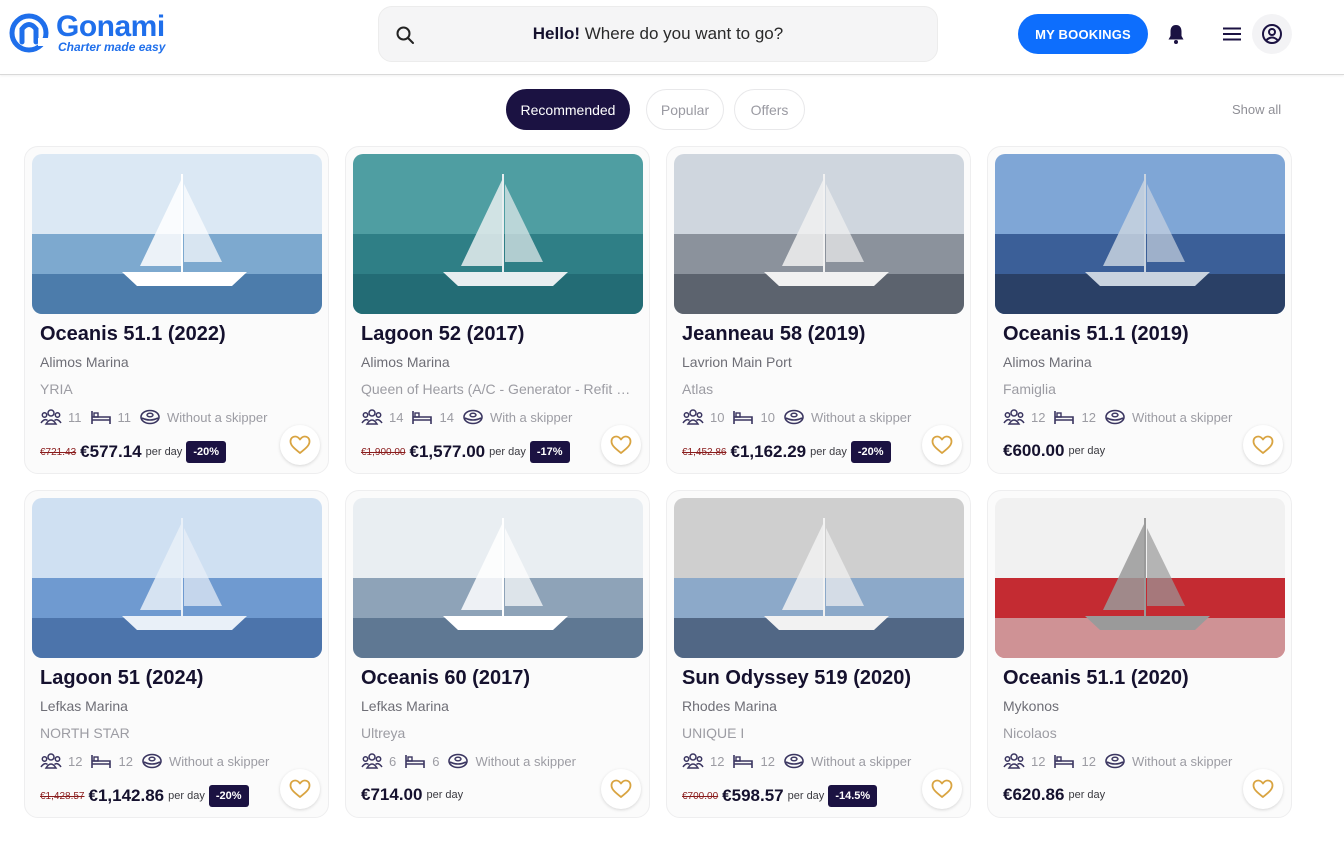 The image size is (1344, 842). What do you see at coordinates (414, 795) in the screenshot?
I see `price-row: €714.00 per day` at bounding box center [414, 795].